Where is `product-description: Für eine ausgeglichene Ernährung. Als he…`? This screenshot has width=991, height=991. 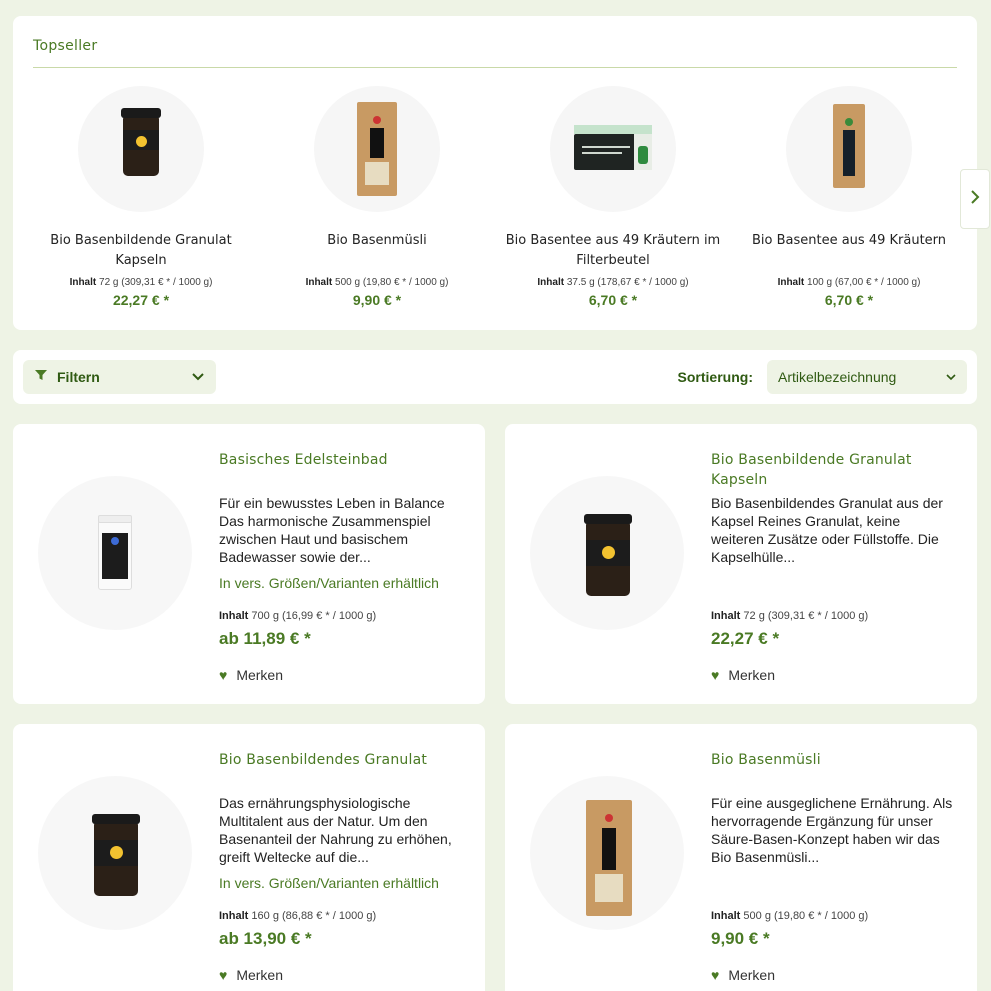
product-description: Für eine ausgeglichene Ernährung. Als he… is located at coordinates (832, 830).